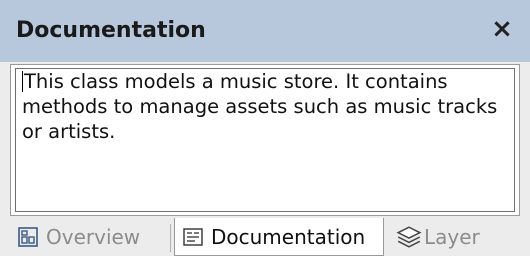  Describe the element at coordinates (288, 236) in the screenshot. I see `tab-documentation-label: Documentation` at that location.